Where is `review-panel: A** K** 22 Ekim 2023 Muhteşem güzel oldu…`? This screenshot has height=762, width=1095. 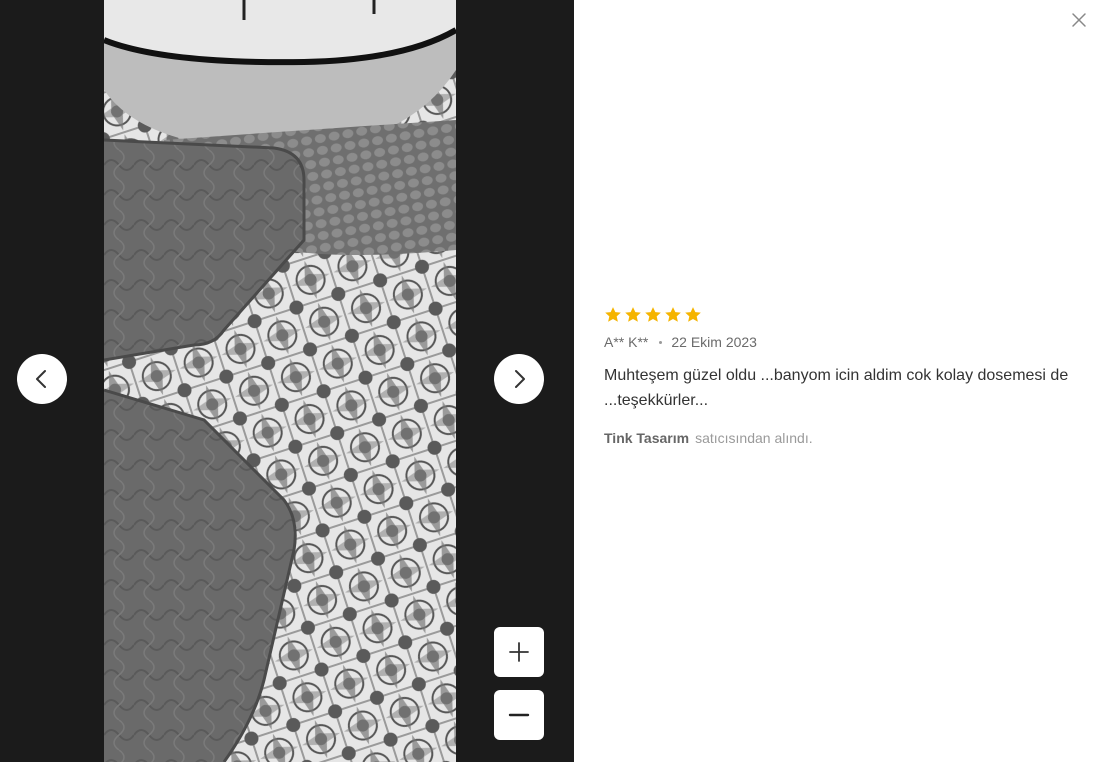
review-panel: A** K** 22 Ekim 2023 Muhteşem güzel oldu… is located at coordinates (844, 376).